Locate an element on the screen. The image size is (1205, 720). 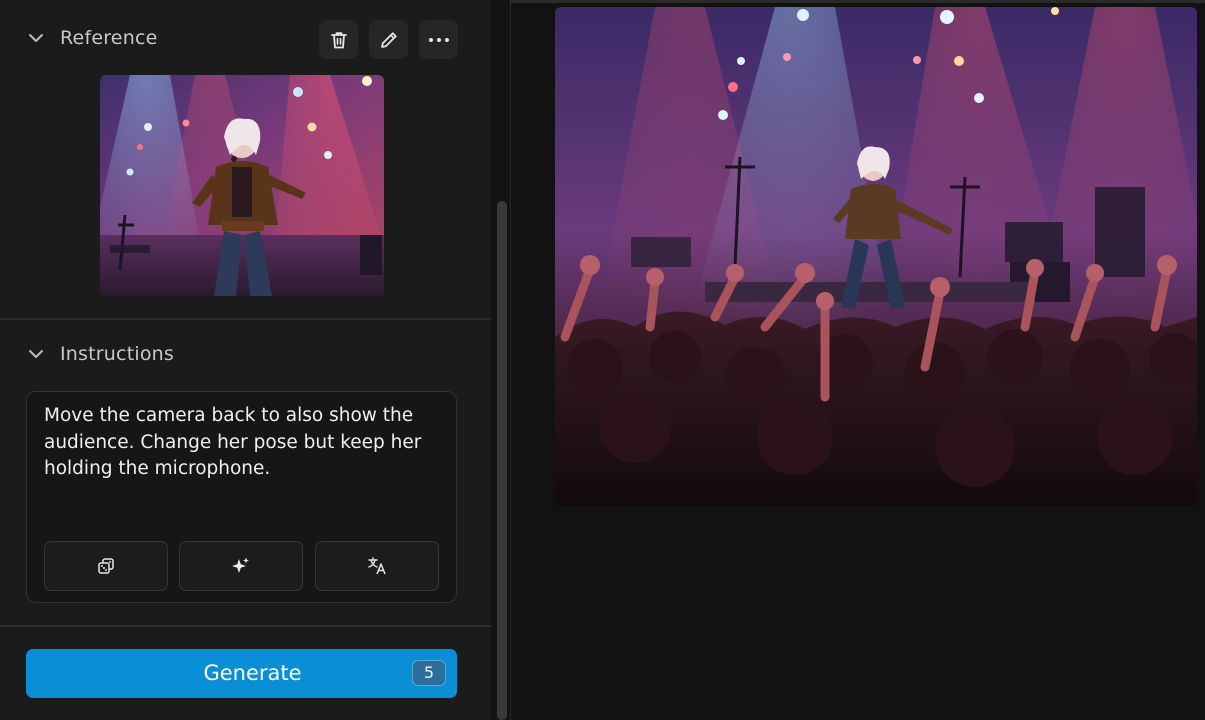
translate-prompt-button is located at coordinates (377, 566).